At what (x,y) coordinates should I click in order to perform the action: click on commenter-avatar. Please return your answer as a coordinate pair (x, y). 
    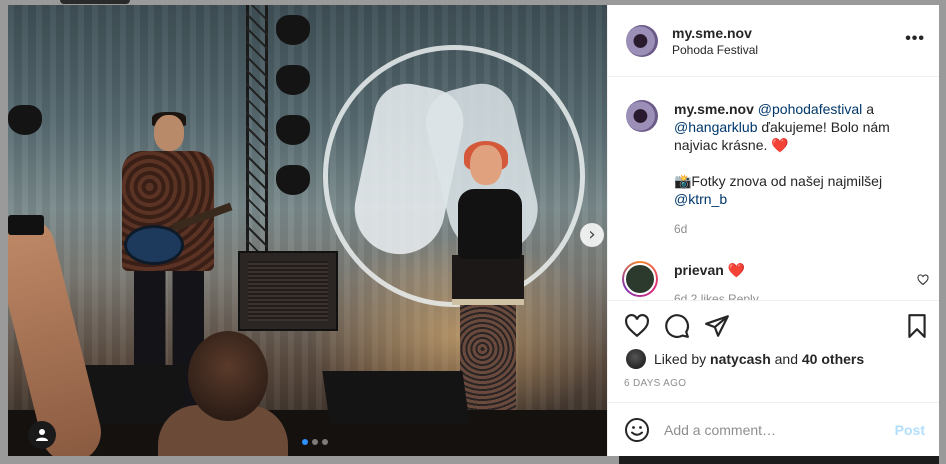
    Looking at the image, I should click on (640, 279).